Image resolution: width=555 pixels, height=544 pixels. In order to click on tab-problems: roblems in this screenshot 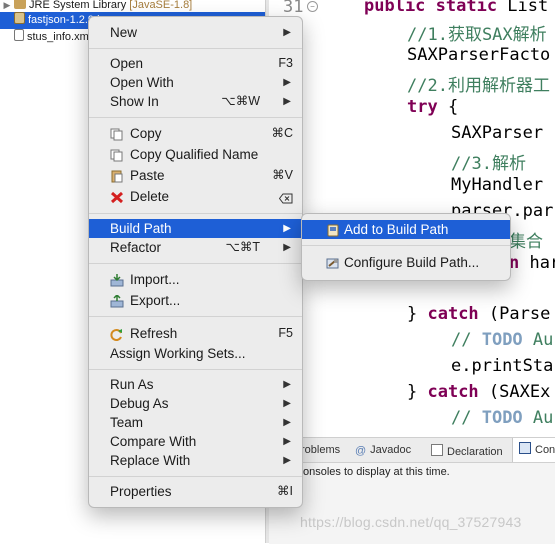, I will do `click(320, 450)`.